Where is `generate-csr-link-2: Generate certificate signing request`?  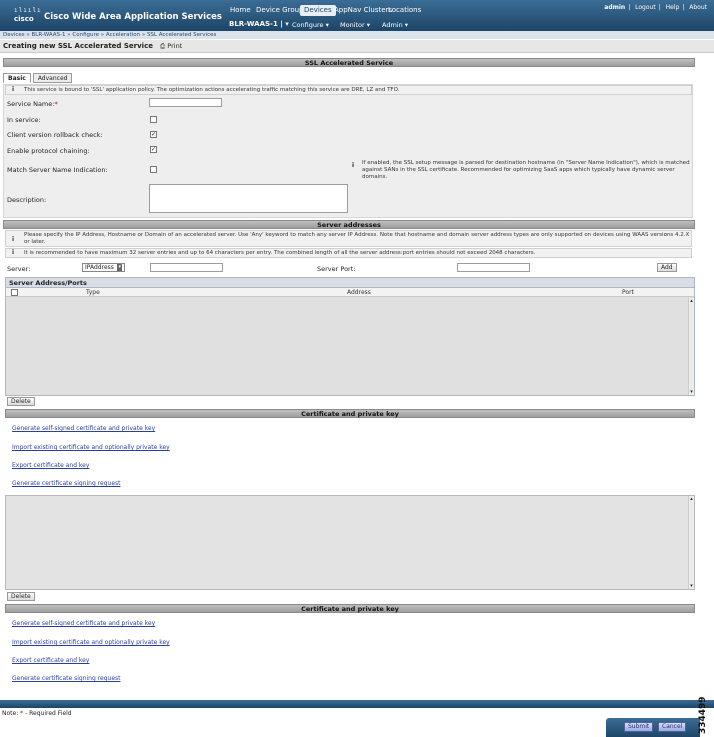
generate-csr-link-2: Generate certificate signing request is located at coordinates (66, 678).